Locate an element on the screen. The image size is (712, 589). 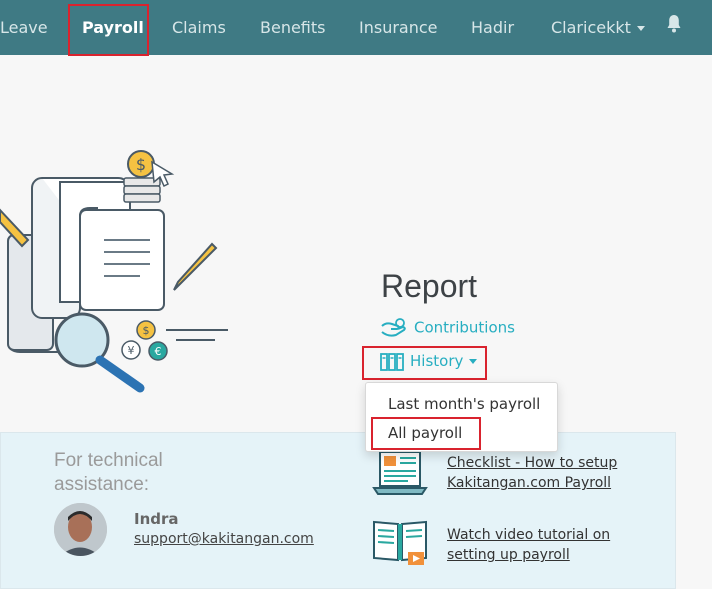
hand-coin-icon is located at coordinates (393, 327).